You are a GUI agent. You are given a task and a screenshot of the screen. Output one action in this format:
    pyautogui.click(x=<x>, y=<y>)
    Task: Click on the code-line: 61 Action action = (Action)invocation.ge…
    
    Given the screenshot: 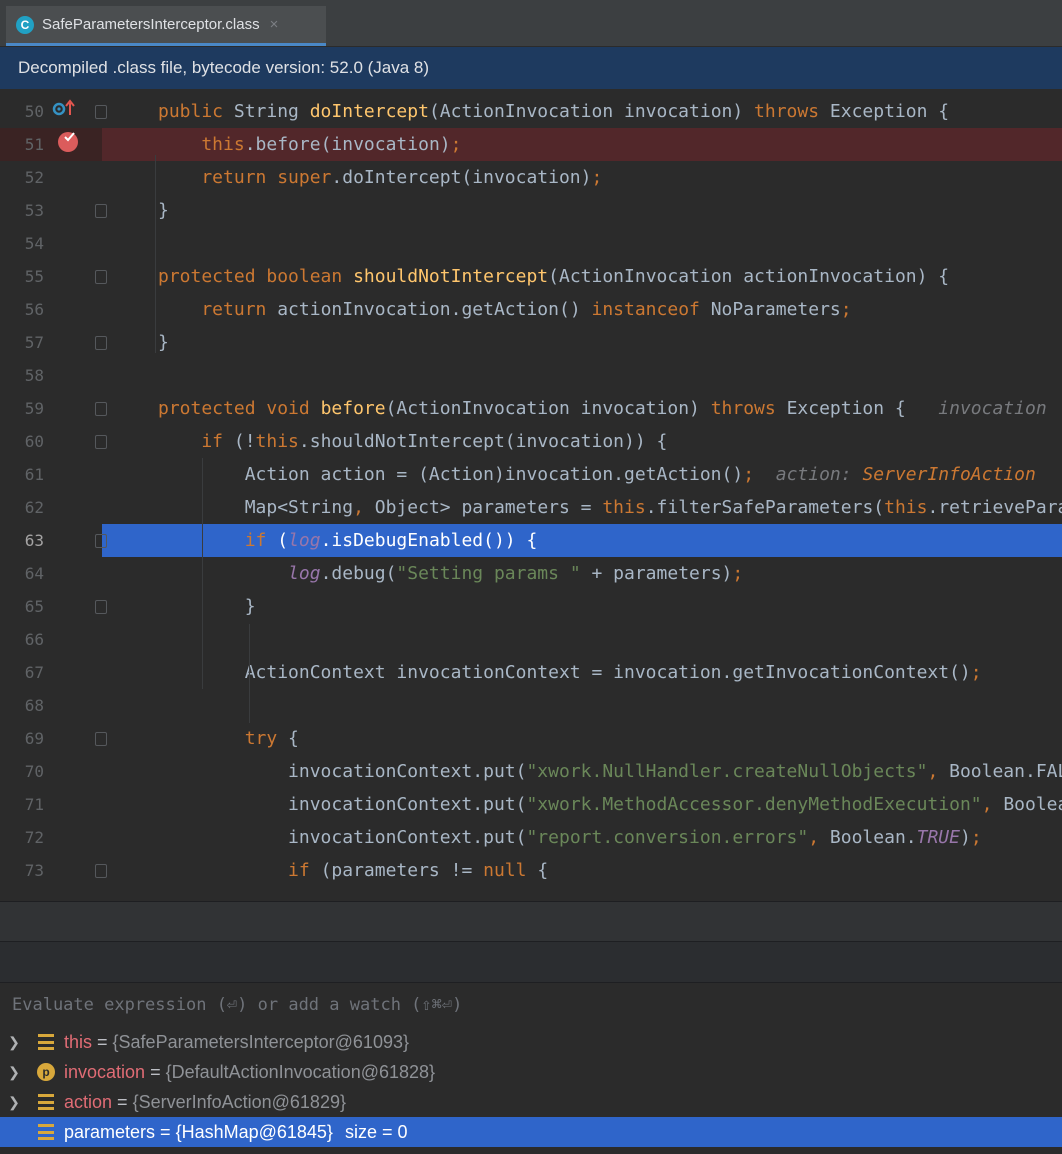 What is the action you would take?
    pyautogui.click(x=531, y=474)
    